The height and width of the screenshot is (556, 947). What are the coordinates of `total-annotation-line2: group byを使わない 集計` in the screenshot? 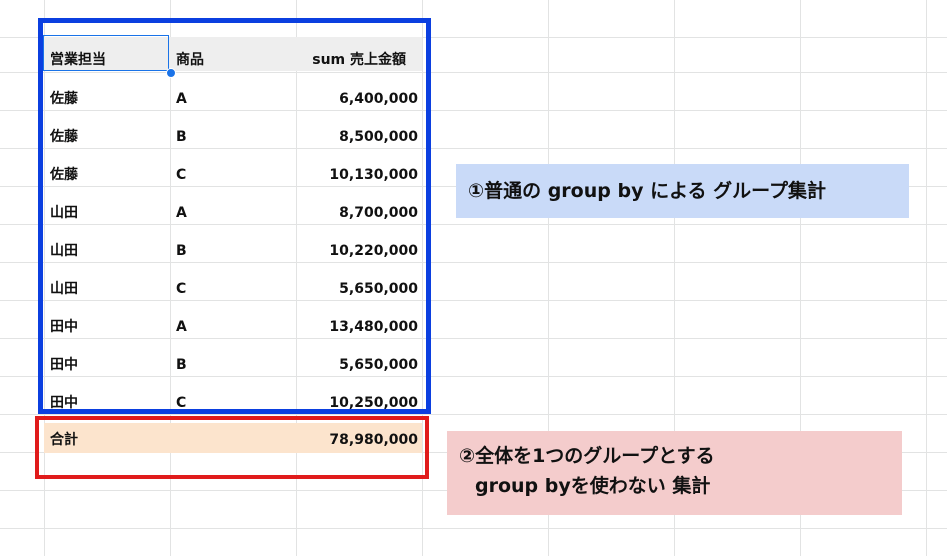 It's located at (593, 486).